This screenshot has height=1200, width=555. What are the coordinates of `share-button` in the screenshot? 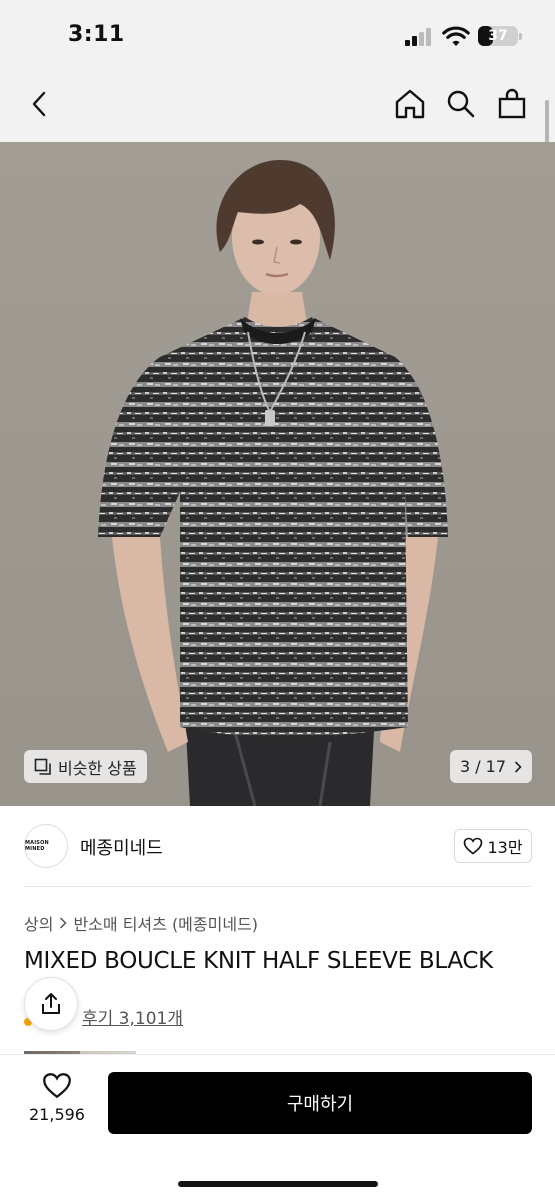 It's located at (51, 1004).